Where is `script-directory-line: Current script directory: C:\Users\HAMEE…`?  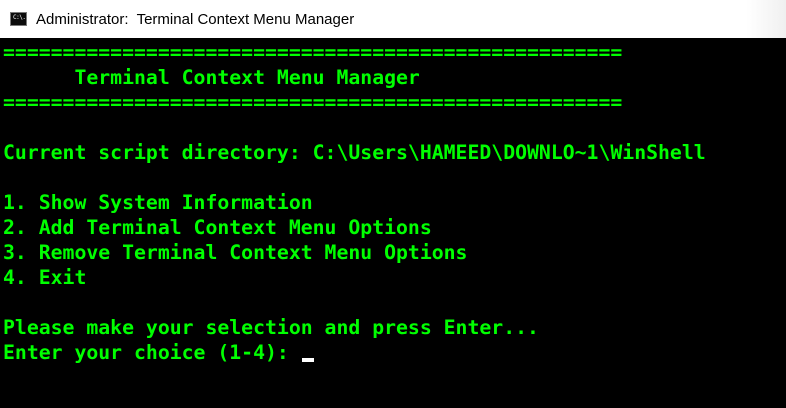
script-directory-line: Current script directory: C:\Users\HAMEE… is located at coordinates (354, 152).